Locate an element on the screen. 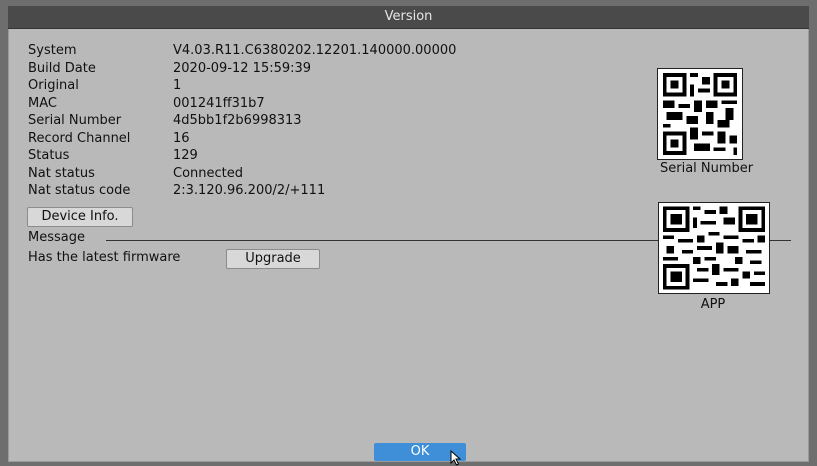  info-value: 2020-09-12 15:59:39 is located at coordinates (242, 68).